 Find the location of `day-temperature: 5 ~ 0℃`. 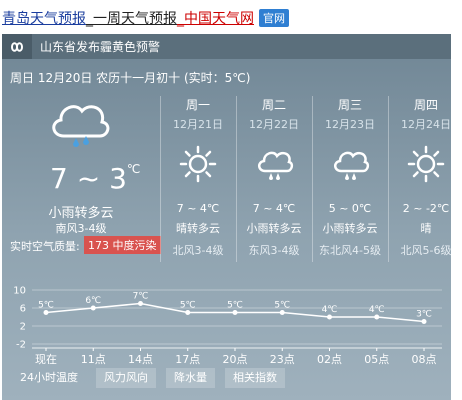

day-temperature: 5 ~ 0℃ is located at coordinates (350, 208).